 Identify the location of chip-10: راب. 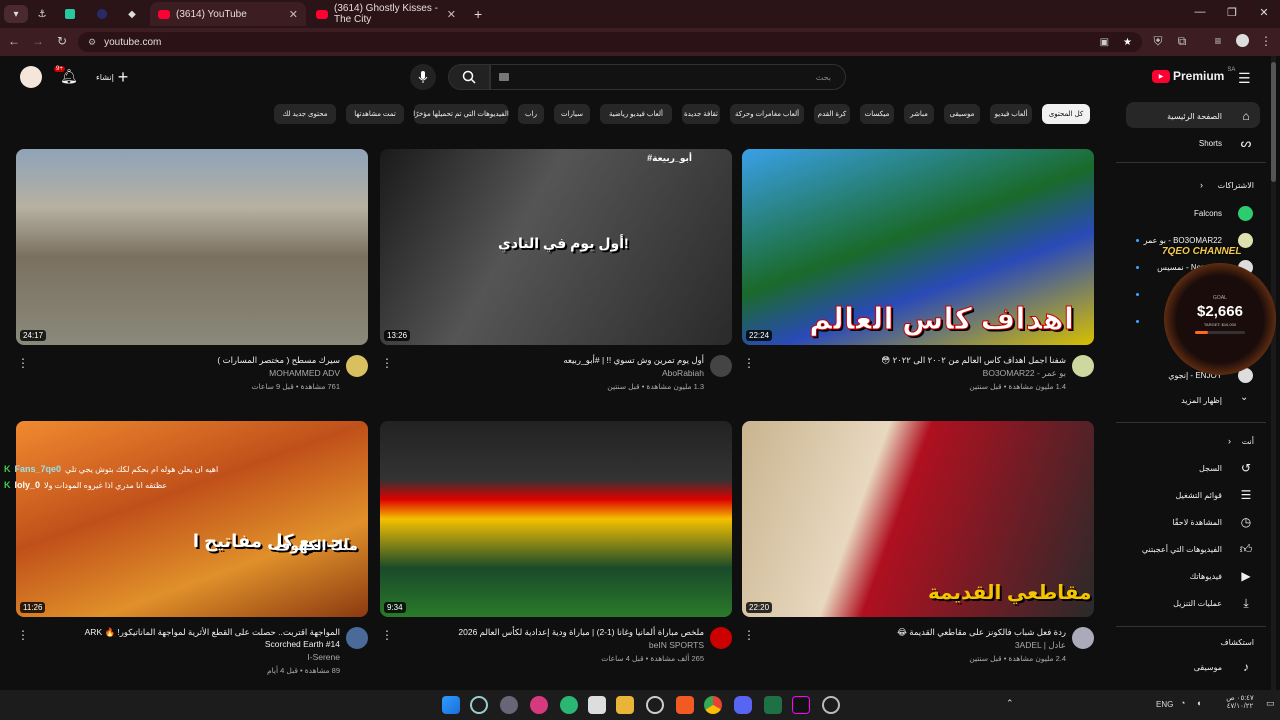
(531, 114).